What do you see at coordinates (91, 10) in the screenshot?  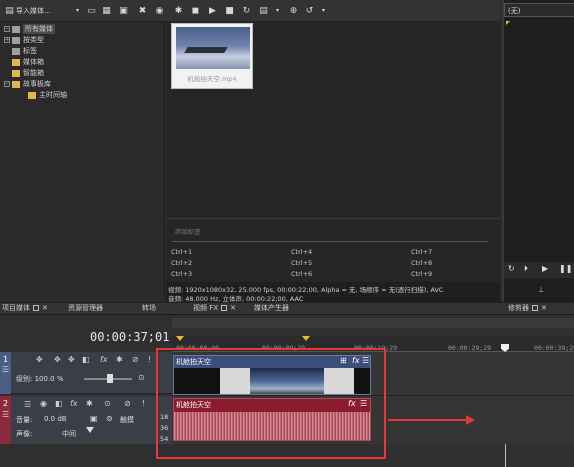 I see `save-icon: ▭` at bounding box center [91, 10].